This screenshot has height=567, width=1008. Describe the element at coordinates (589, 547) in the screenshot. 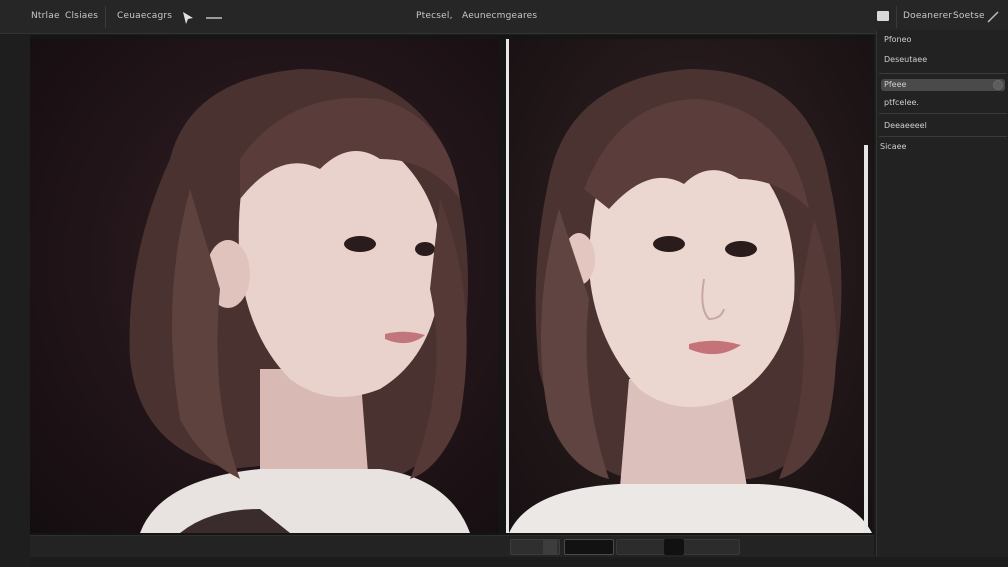

I see `timeline-selected-frame` at that location.